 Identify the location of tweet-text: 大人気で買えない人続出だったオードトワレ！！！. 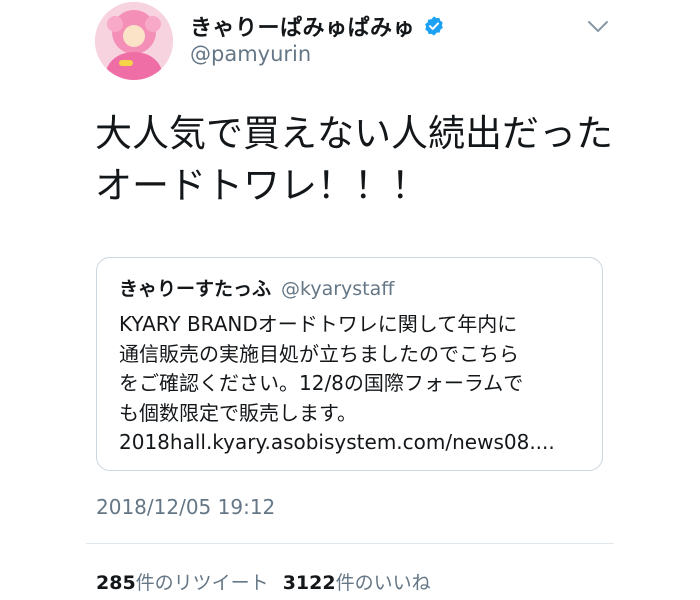
(354, 159).